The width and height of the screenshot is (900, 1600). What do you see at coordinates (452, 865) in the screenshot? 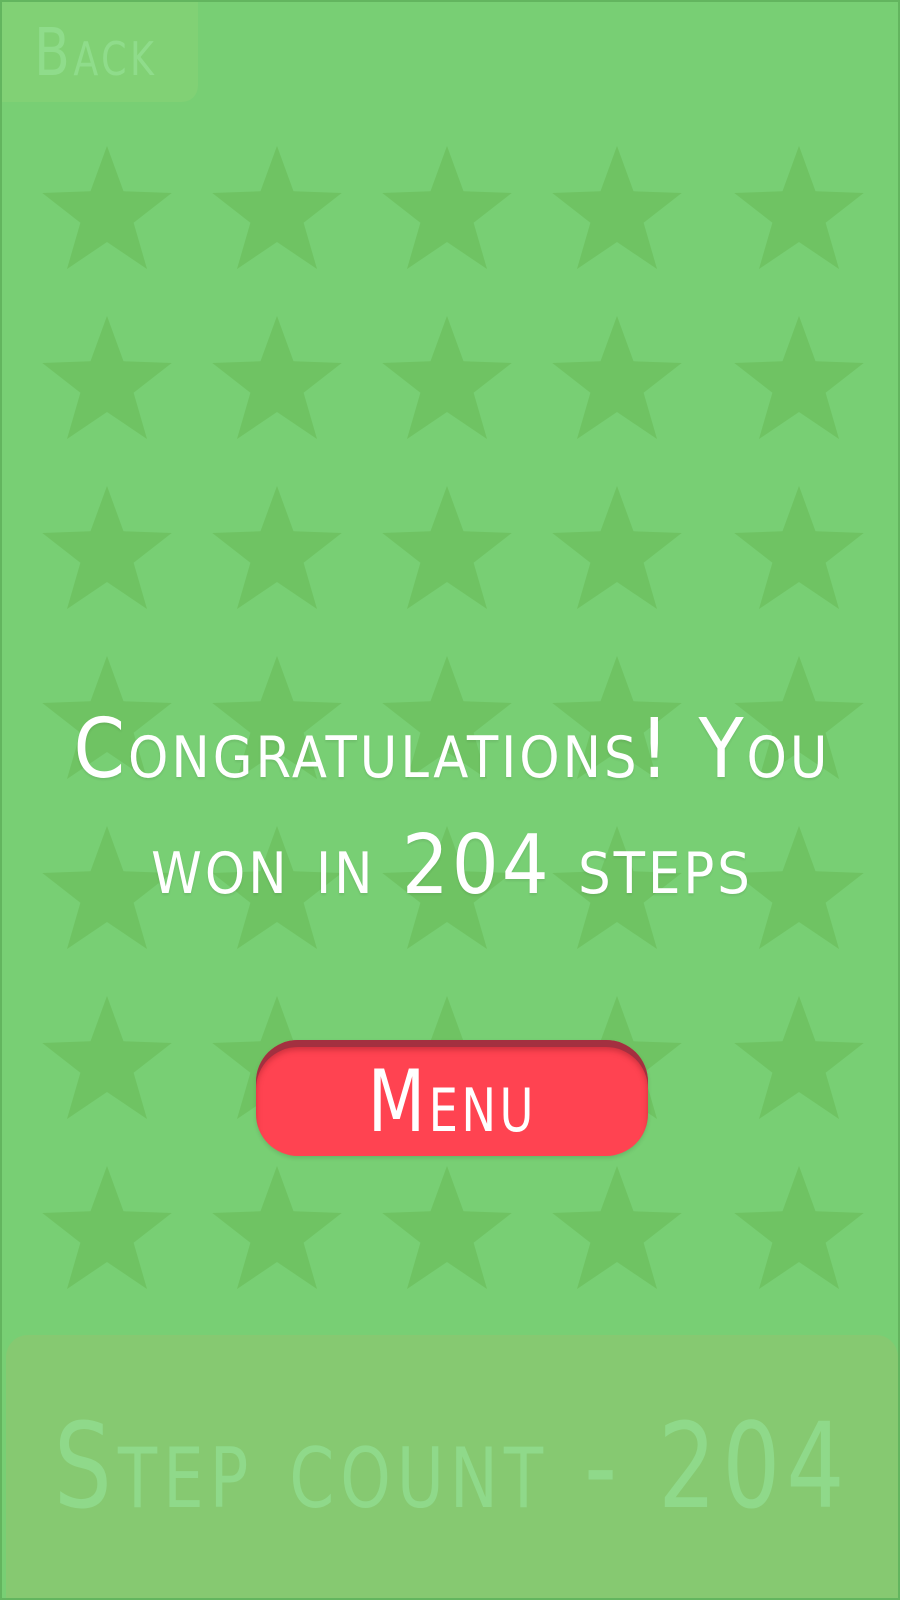
I see `congratulations-message-line-2: won in 204 steps` at bounding box center [452, 865].